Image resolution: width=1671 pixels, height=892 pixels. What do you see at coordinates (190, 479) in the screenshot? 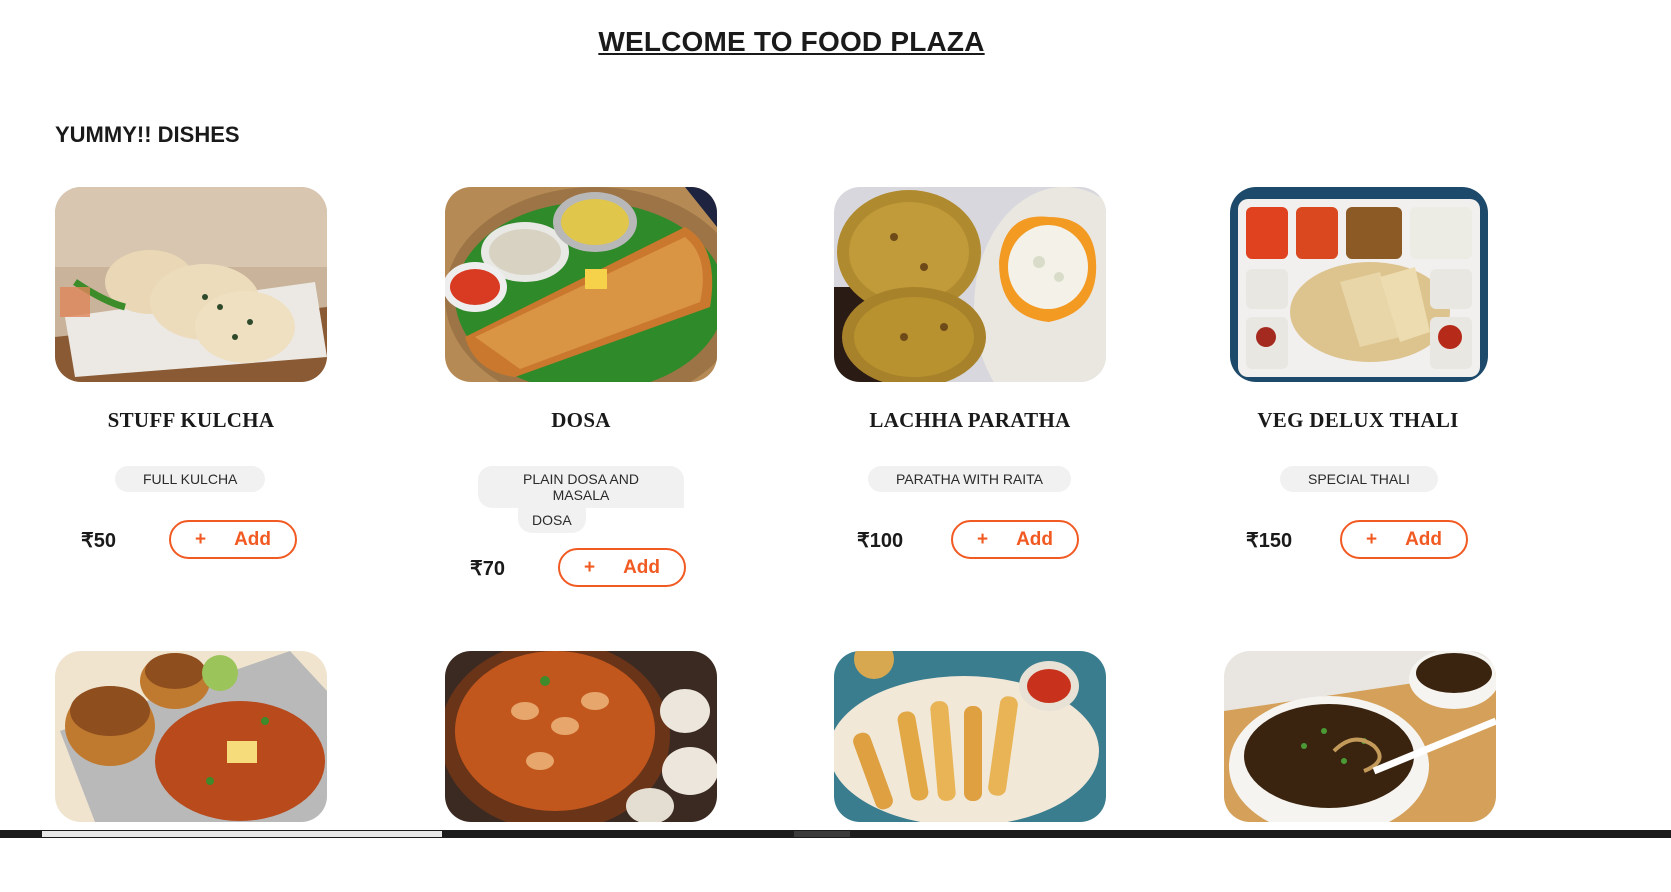
I see `dish-description-tag: FULL KULCHA` at bounding box center [190, 479].